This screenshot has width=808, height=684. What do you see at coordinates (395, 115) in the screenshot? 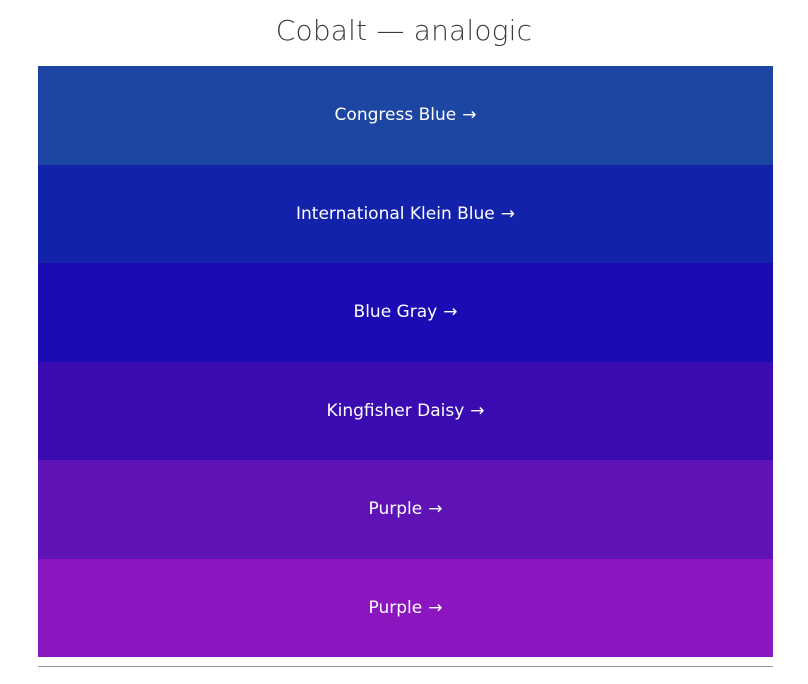
I see `swatch-label: Congress Blue` at bounding box center [395, 115].